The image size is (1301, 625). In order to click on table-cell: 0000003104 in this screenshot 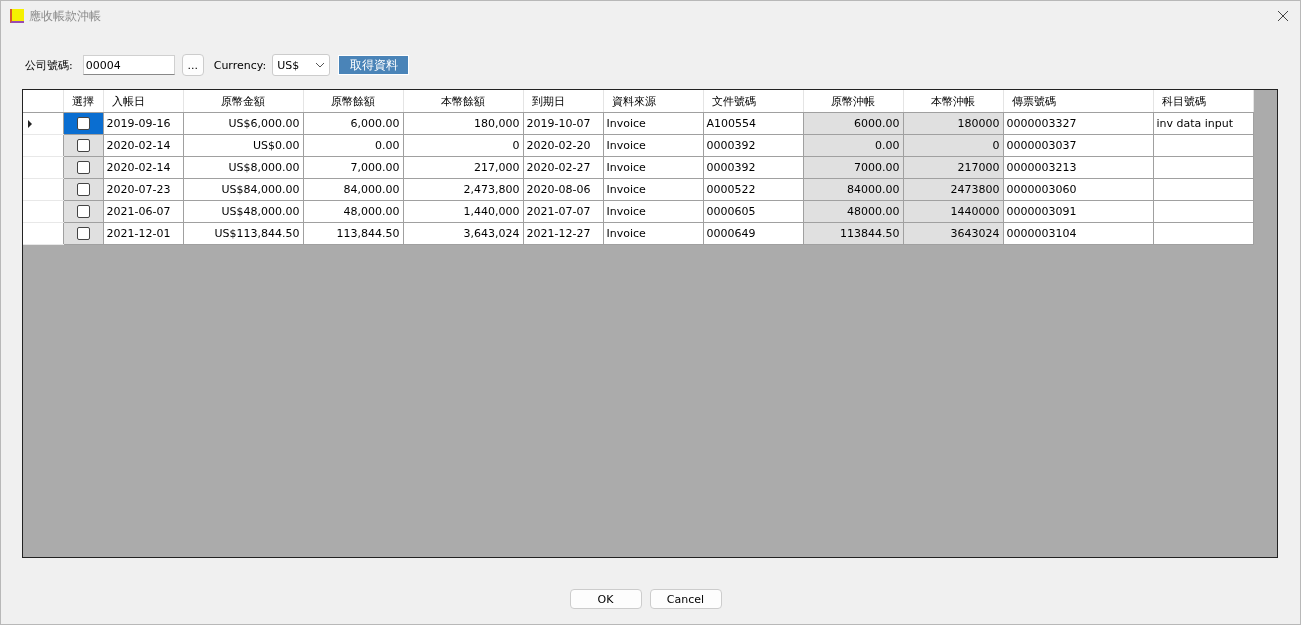, I will do `click(1078, 233)`.